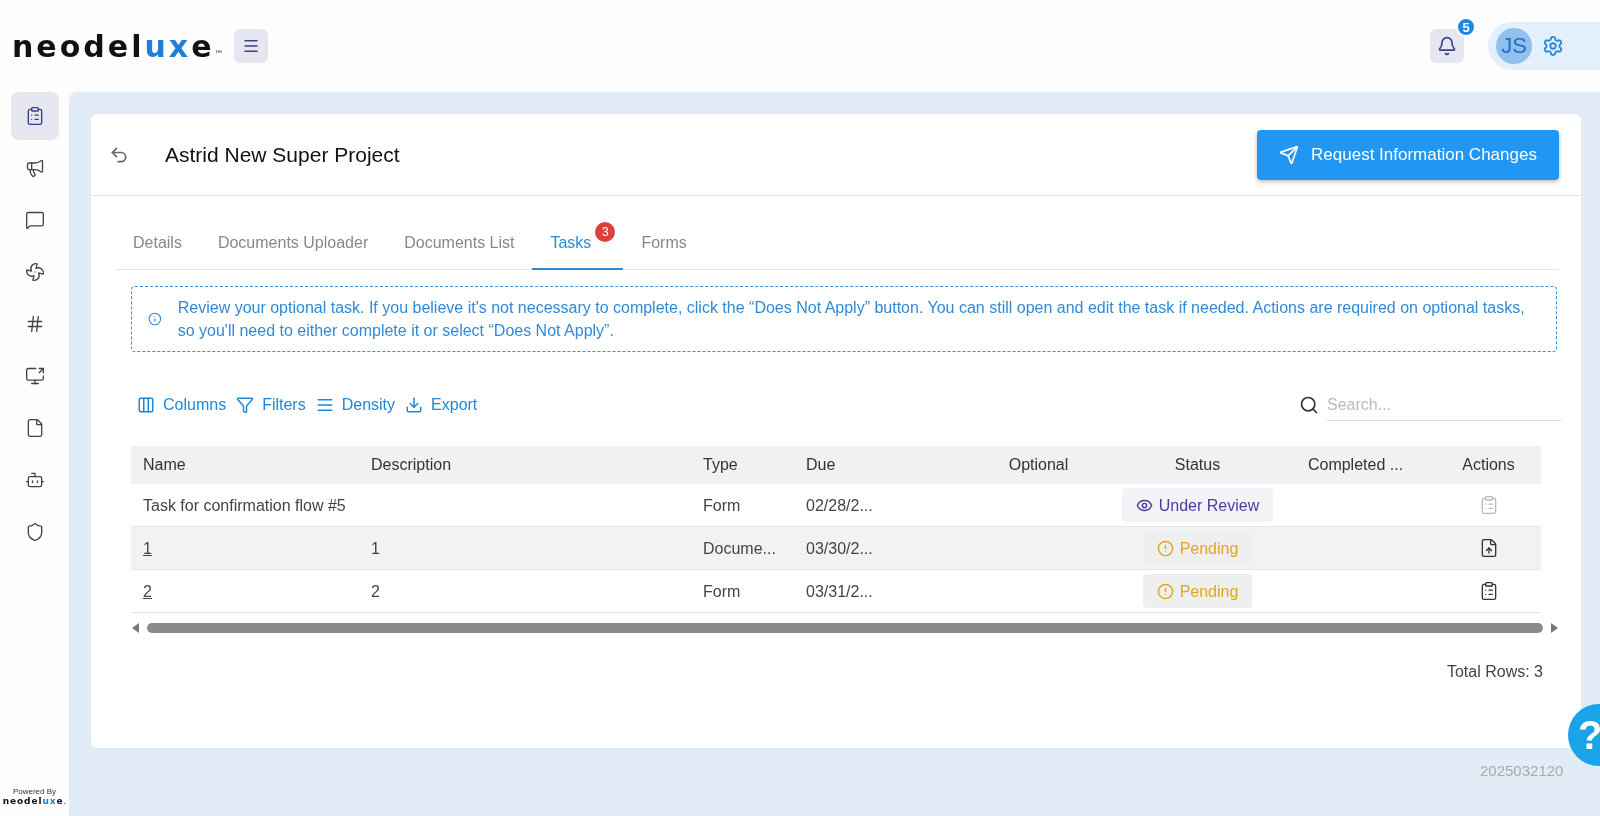 The height and width of the screenshot is (816, 1600). I want to click on back-icon, so click(119, 154).